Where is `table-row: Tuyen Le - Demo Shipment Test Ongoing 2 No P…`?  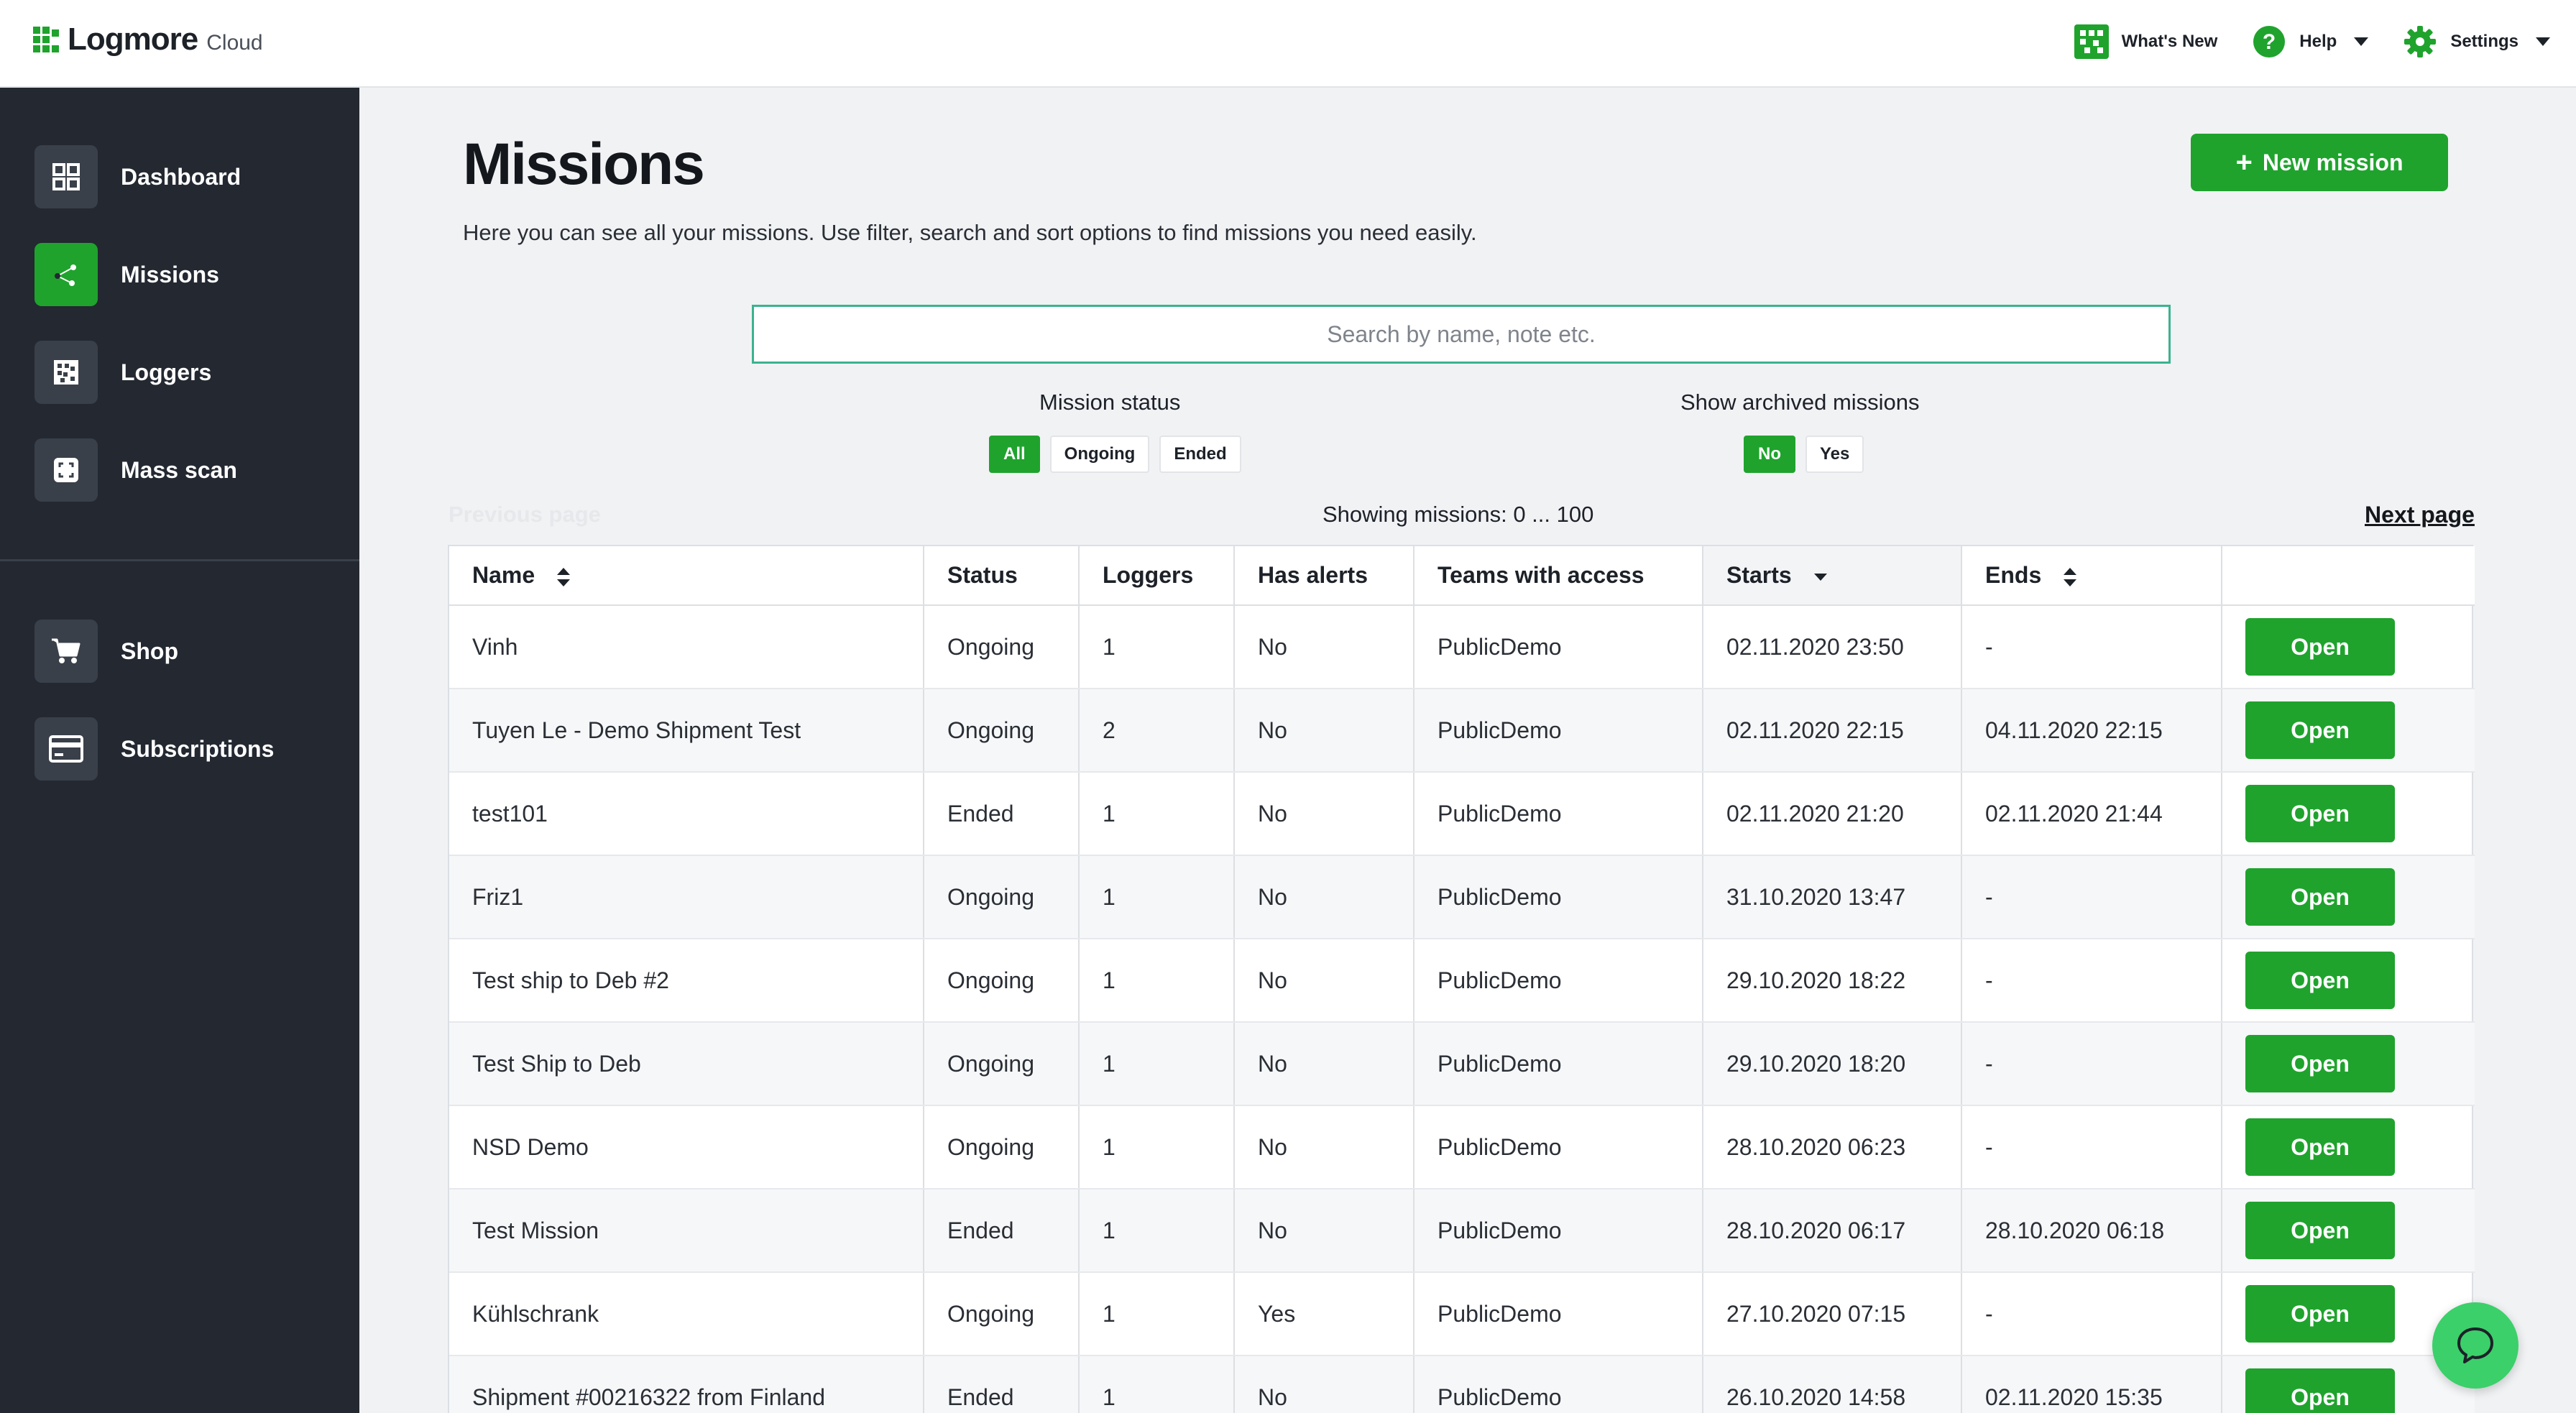
table-row: Tuyen Le - Demo Shipment Test Ongoing 2 No P… is located at coordinates (1462, 731).